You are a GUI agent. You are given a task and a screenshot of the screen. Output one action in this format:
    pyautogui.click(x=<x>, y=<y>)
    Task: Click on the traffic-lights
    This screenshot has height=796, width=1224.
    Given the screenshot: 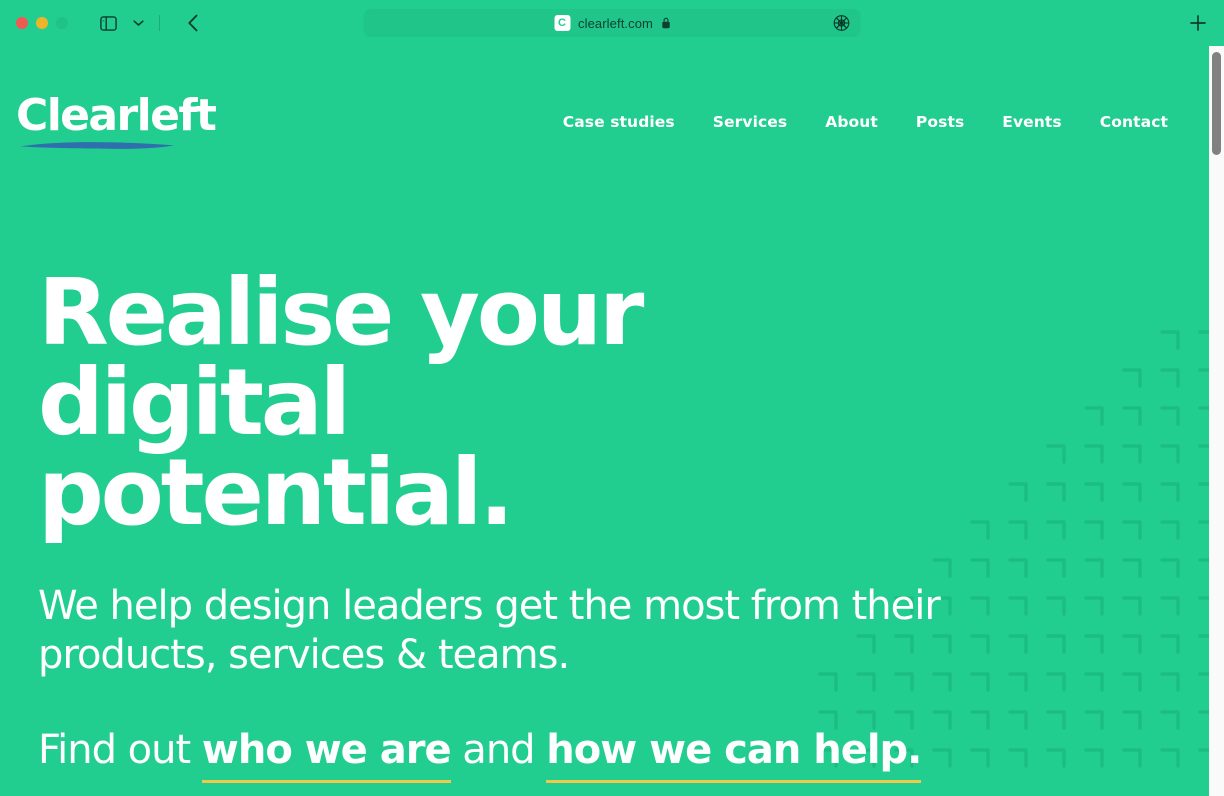 What is the action you would take?
    pyautogui.click(x=42, y=23)
    